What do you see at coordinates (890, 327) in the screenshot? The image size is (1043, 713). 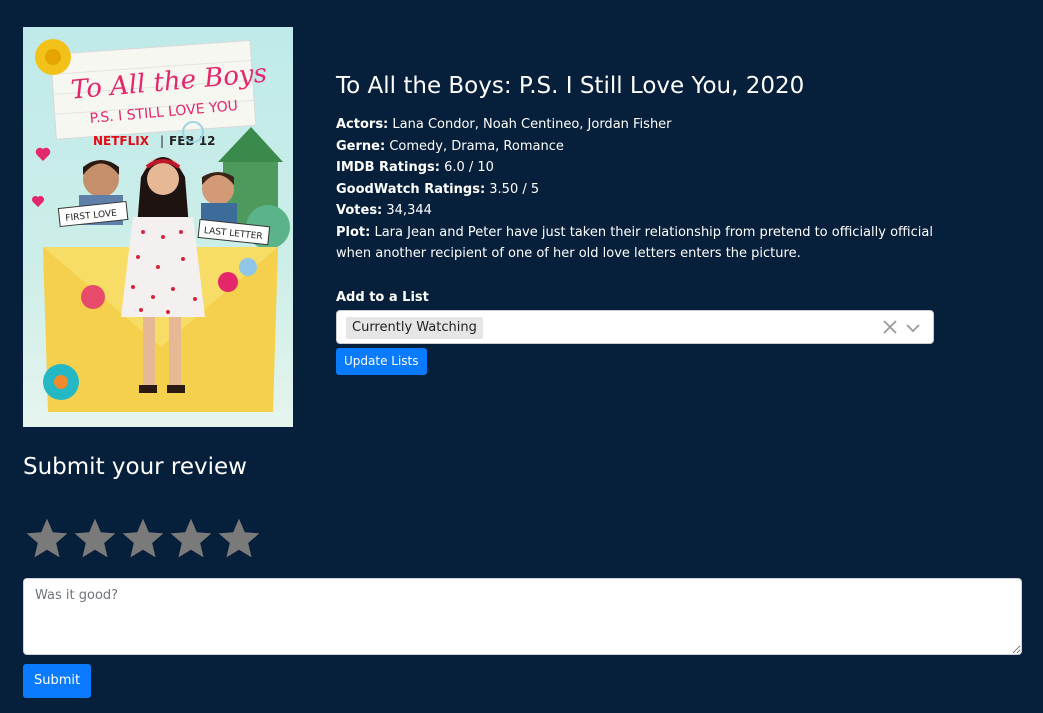 I see `close-icon` at bounding box center [890, 327].